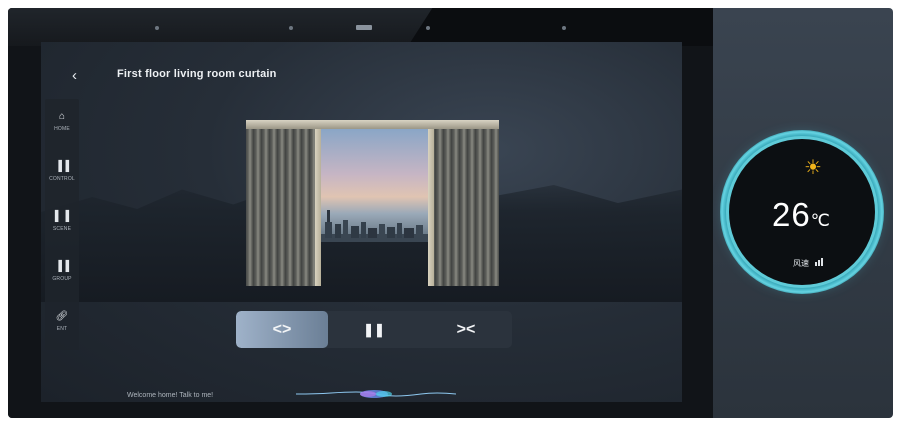  Describe the element at coordinates (813, 168) in the screenshot. I see `sun-icon: ☀` at that location.